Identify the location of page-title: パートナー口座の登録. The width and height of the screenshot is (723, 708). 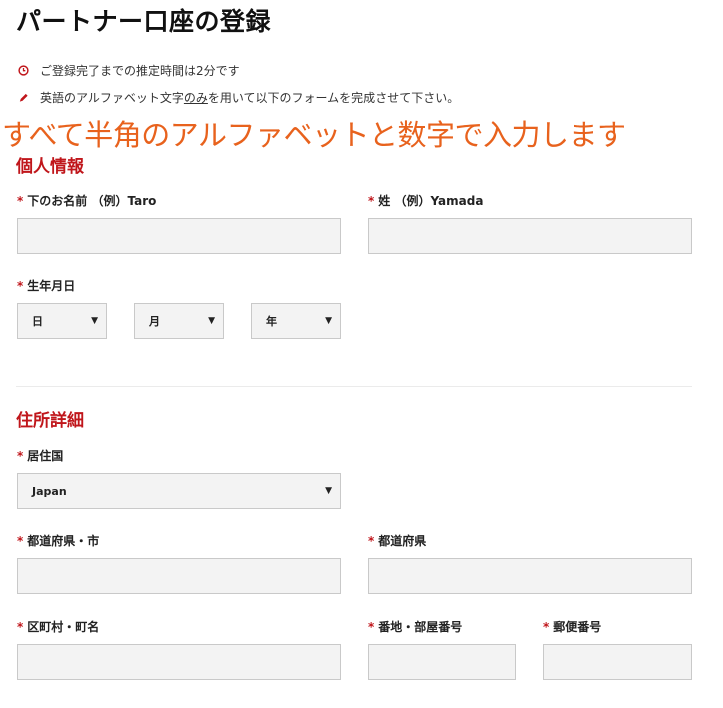
(144, 21).